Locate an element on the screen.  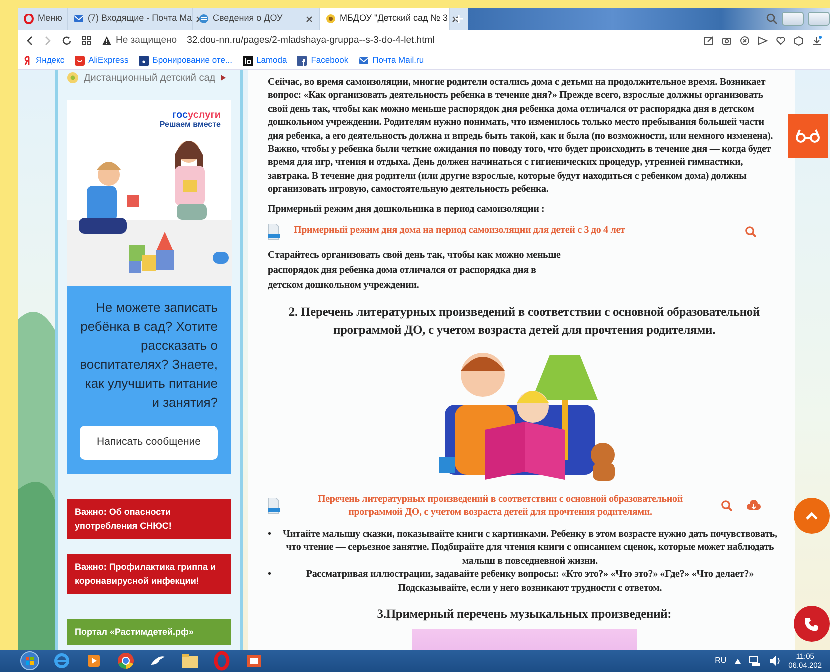
phone-icon is located at coordinates (812, 624).